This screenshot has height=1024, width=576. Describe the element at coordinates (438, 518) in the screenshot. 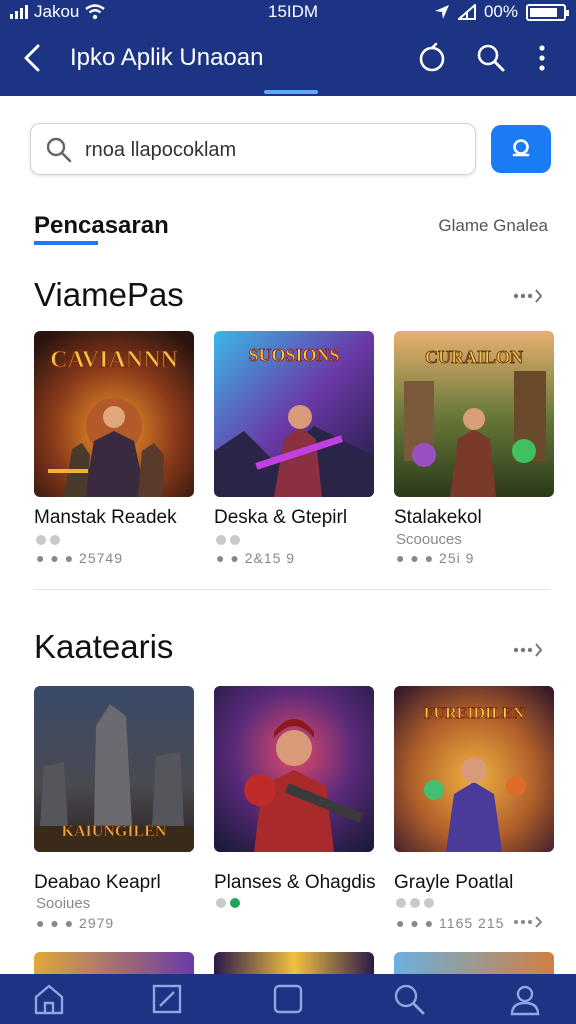

I see `card-title: Stalakekol` at that location.